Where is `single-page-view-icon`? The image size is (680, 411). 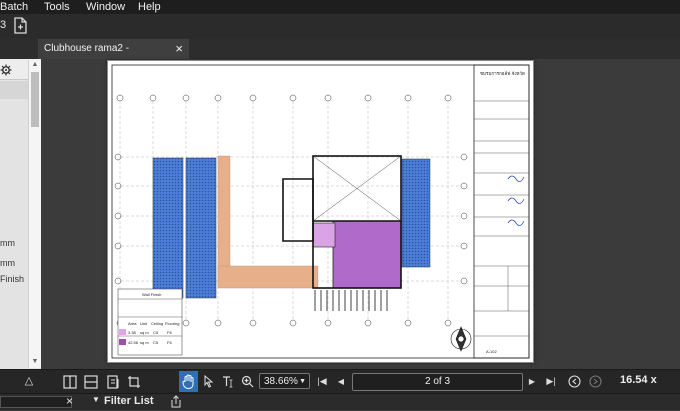
single-page-view-icon is located at coordinates (70, 381).